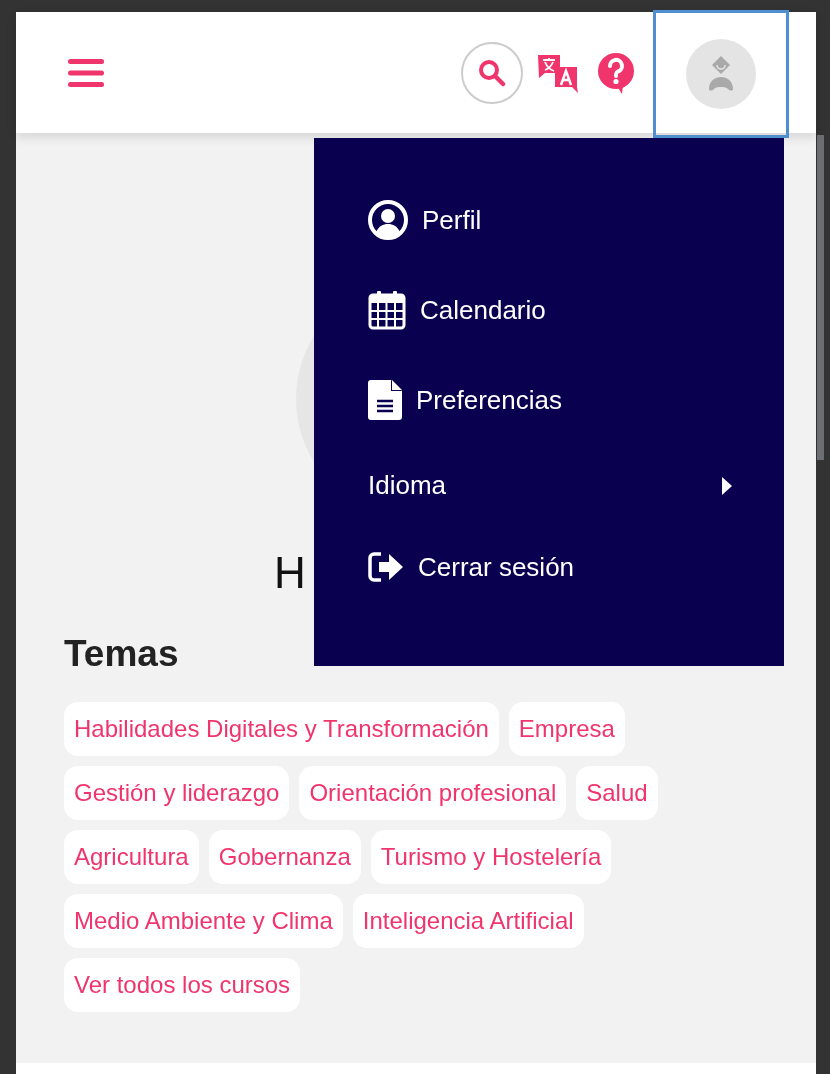  I want to click on topic-tag: Gobernanza, so click(284, 857).